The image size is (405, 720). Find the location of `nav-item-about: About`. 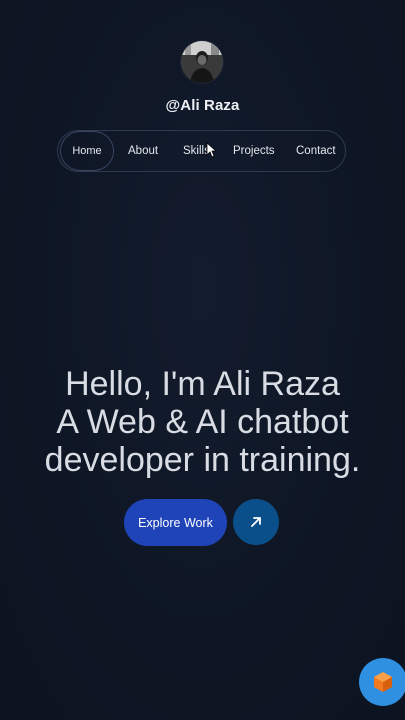

nav-item-about: About is located at coordinates (143, 151).